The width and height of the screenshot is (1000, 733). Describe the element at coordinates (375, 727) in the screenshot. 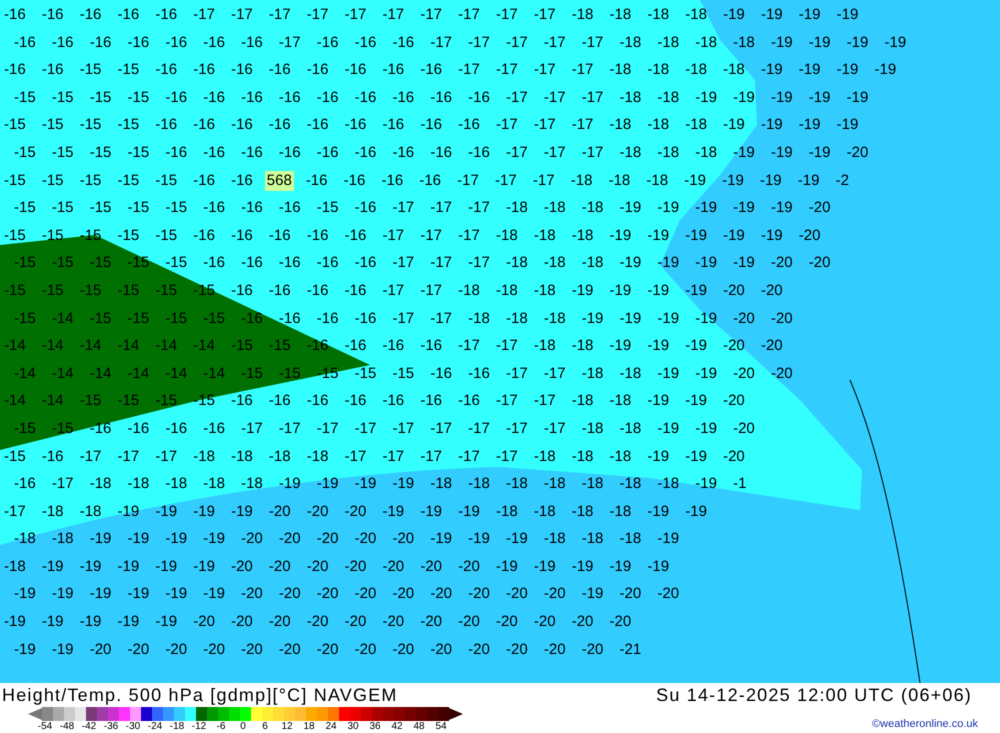

I see `legend-tick-label: 36` at that location.